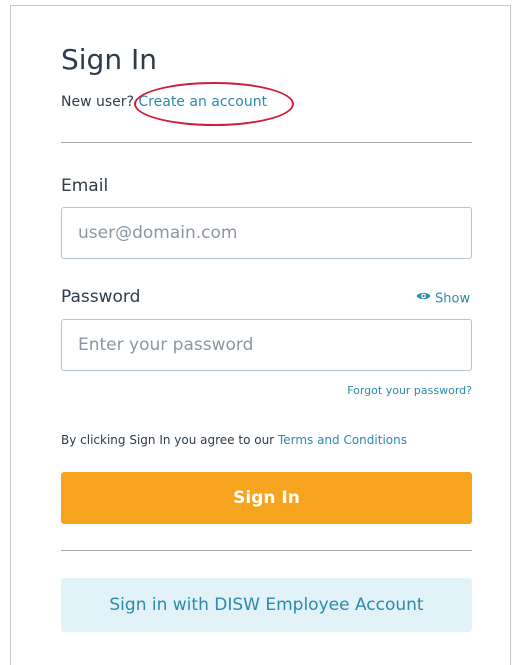  Describe the element at coordinates (169, 440) in the screenshot. I see `agree-text: By clicking Sign In you agree to our` at that location.